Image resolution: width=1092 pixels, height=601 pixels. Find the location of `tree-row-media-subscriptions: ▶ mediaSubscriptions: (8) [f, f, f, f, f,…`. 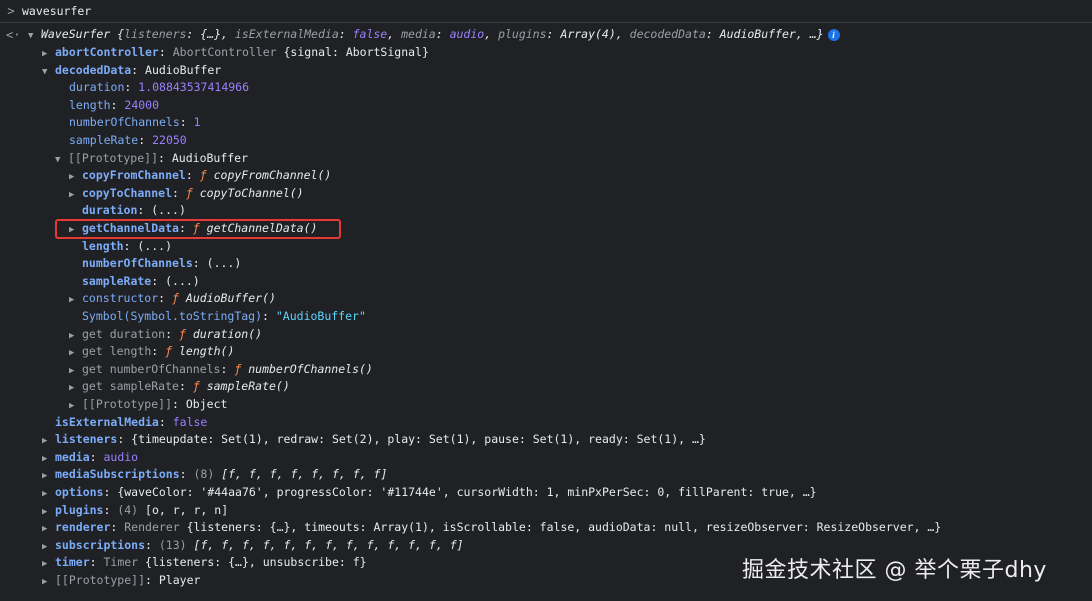

tree-row-media-subscriptions: ▶ mediaSubscriptions: (8) [f, f, f, f, f,… is located at coordinates (214, 475).